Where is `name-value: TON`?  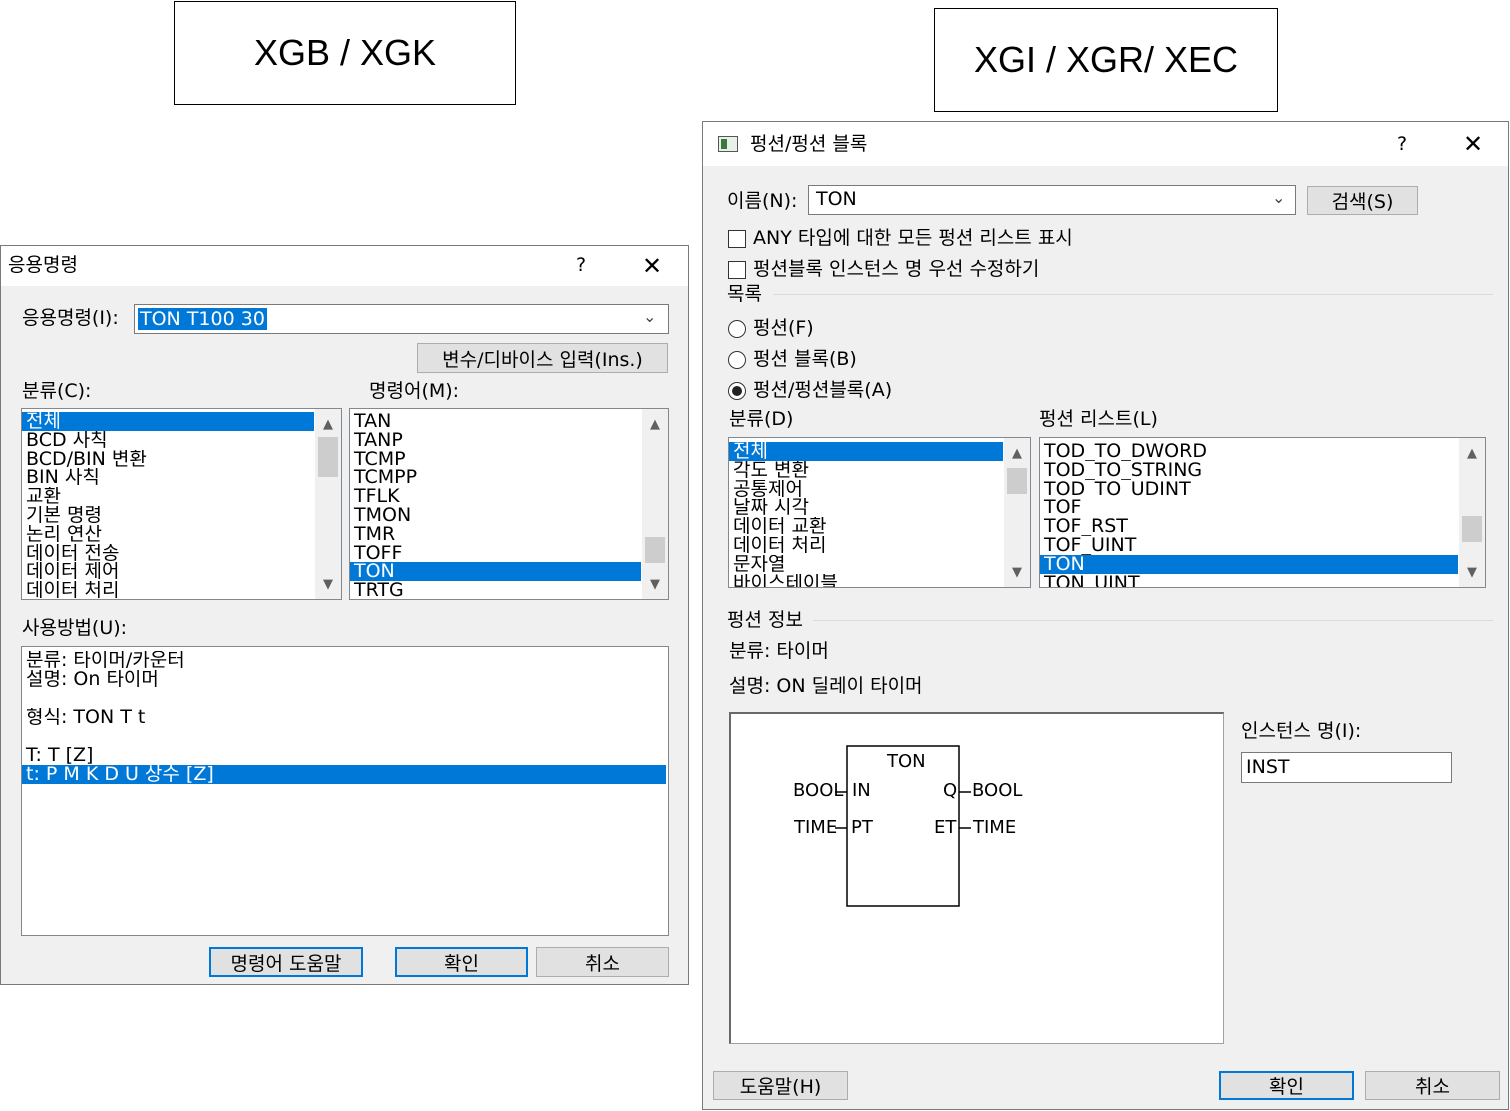
name-value: TON is located at coordinates (836, 199).